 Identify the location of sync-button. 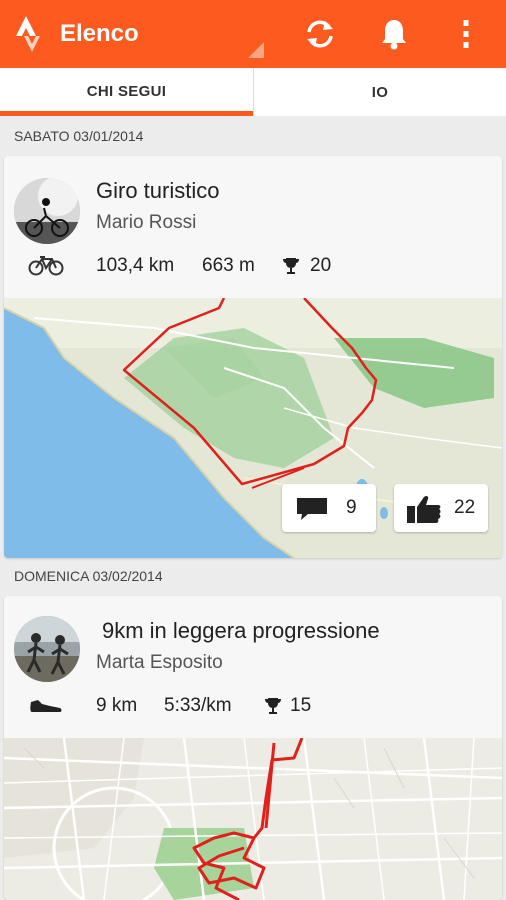
(320, 34).